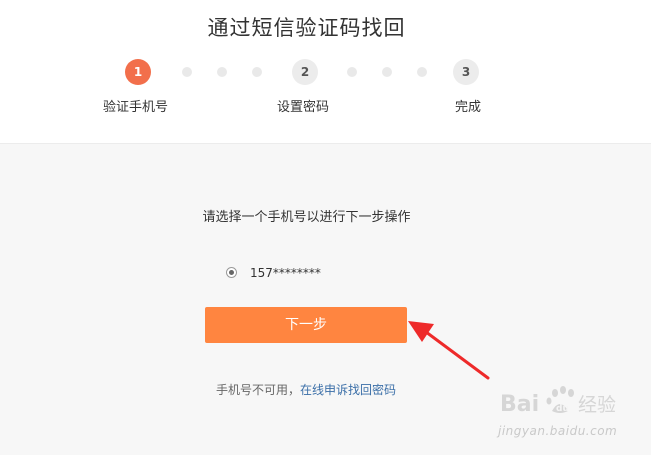  I want to click on instruction-text: 请选择一个手机号以进行下一步操作, so click(306, 217).